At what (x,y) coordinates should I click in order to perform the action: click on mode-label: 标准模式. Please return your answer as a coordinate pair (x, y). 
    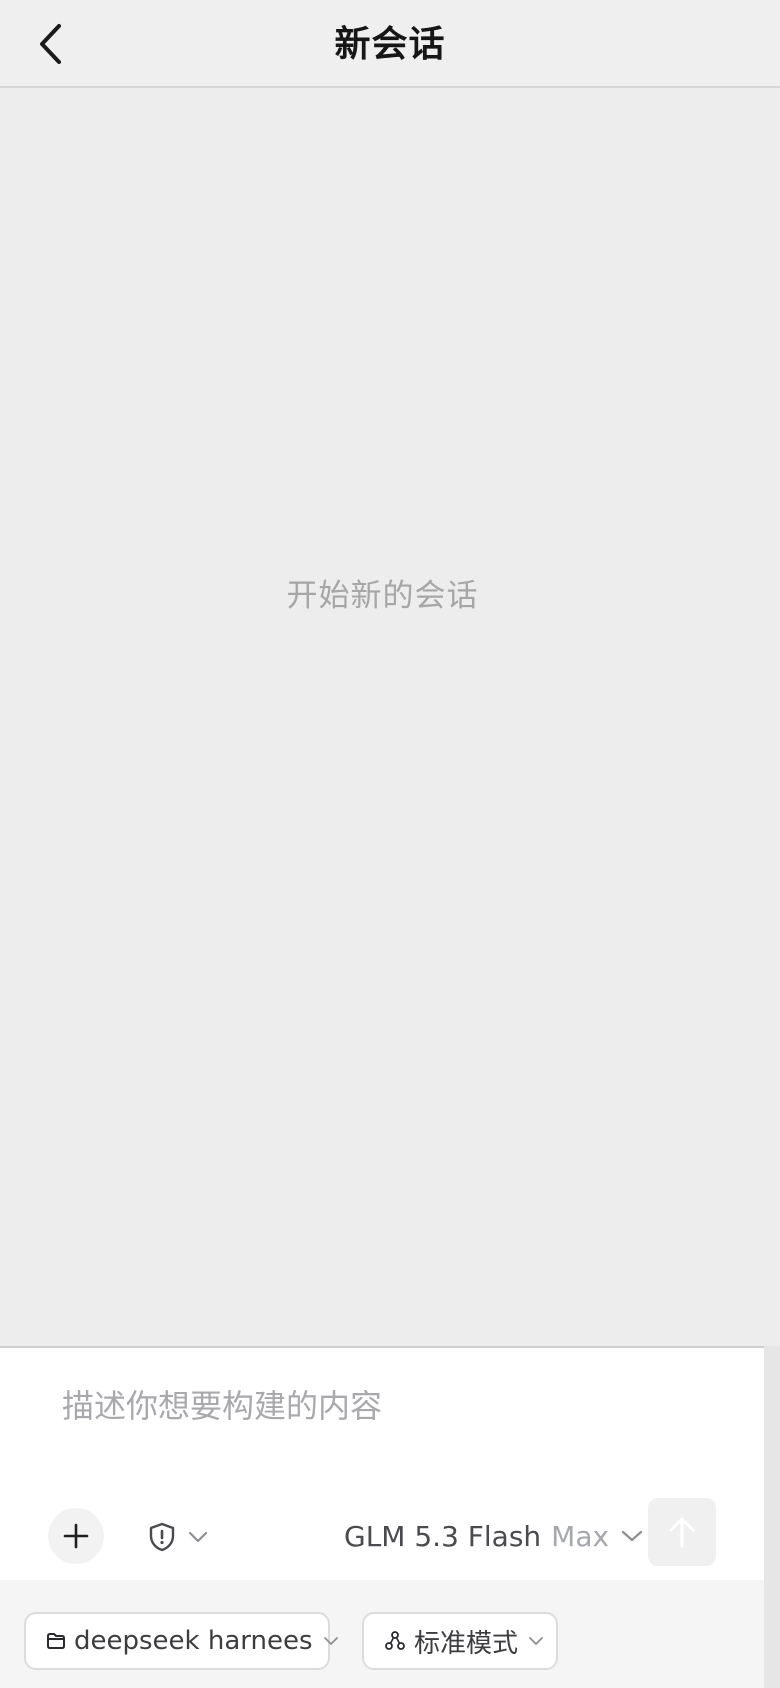
    Looking at the image, I should click on (466, 1643).